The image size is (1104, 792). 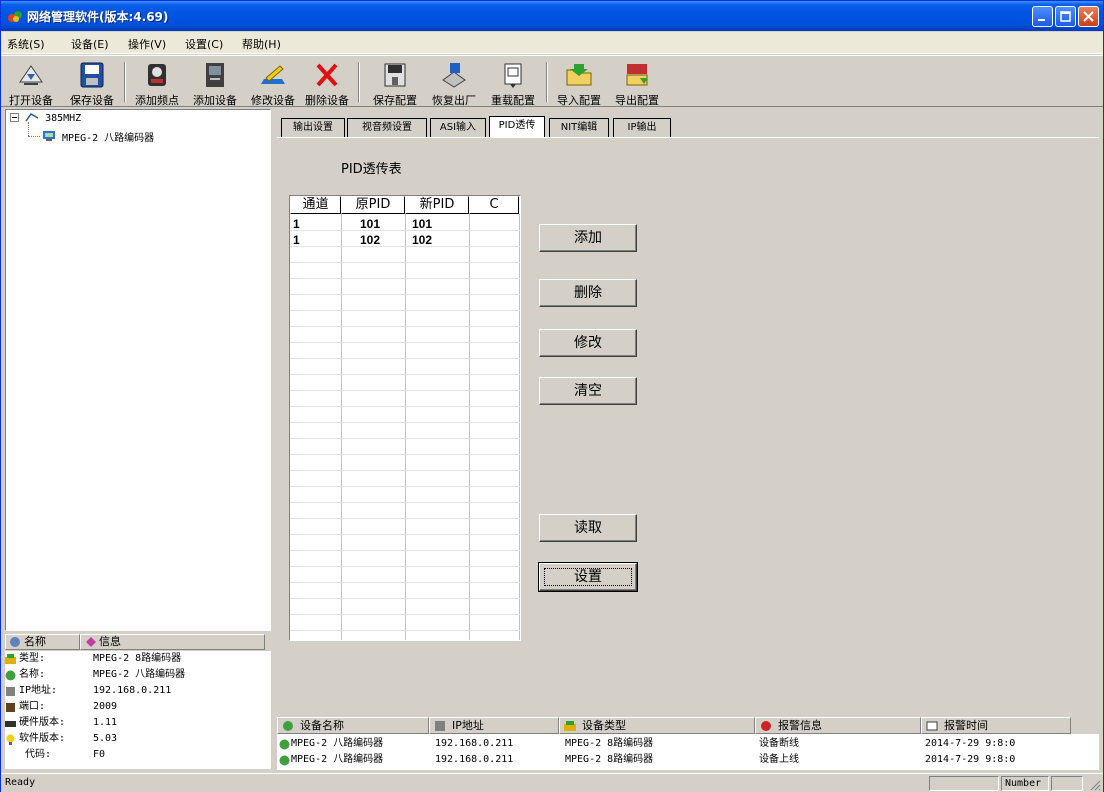 What do you see at coordinates (588, 391) in the screenshot?
I see `clear-button: 清空` at bounding box center [588, 391].